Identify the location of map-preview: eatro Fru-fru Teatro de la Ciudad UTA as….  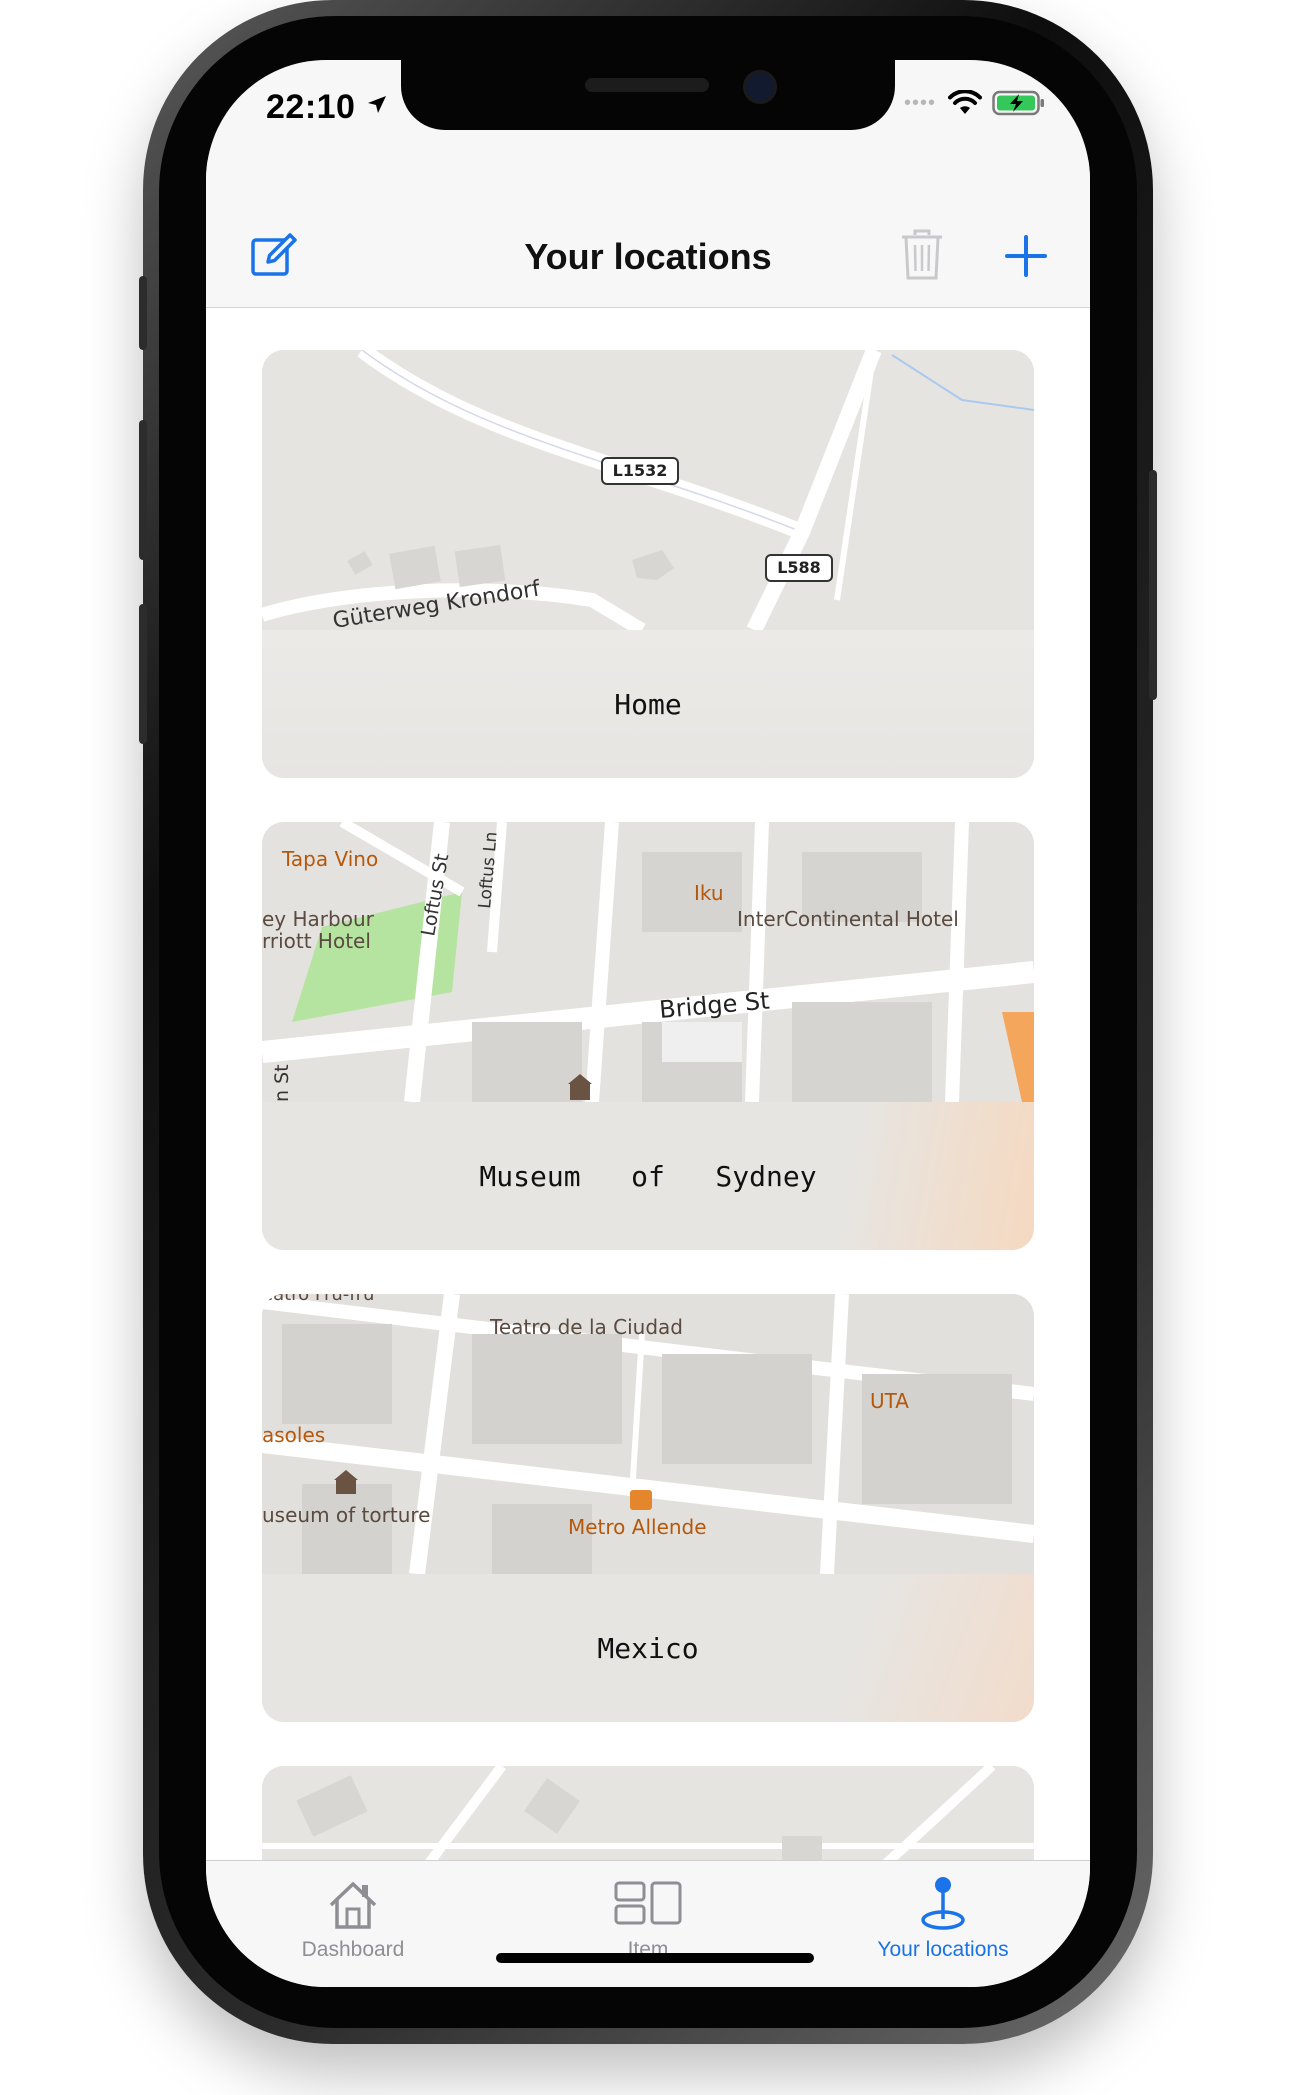
(648, 1434).